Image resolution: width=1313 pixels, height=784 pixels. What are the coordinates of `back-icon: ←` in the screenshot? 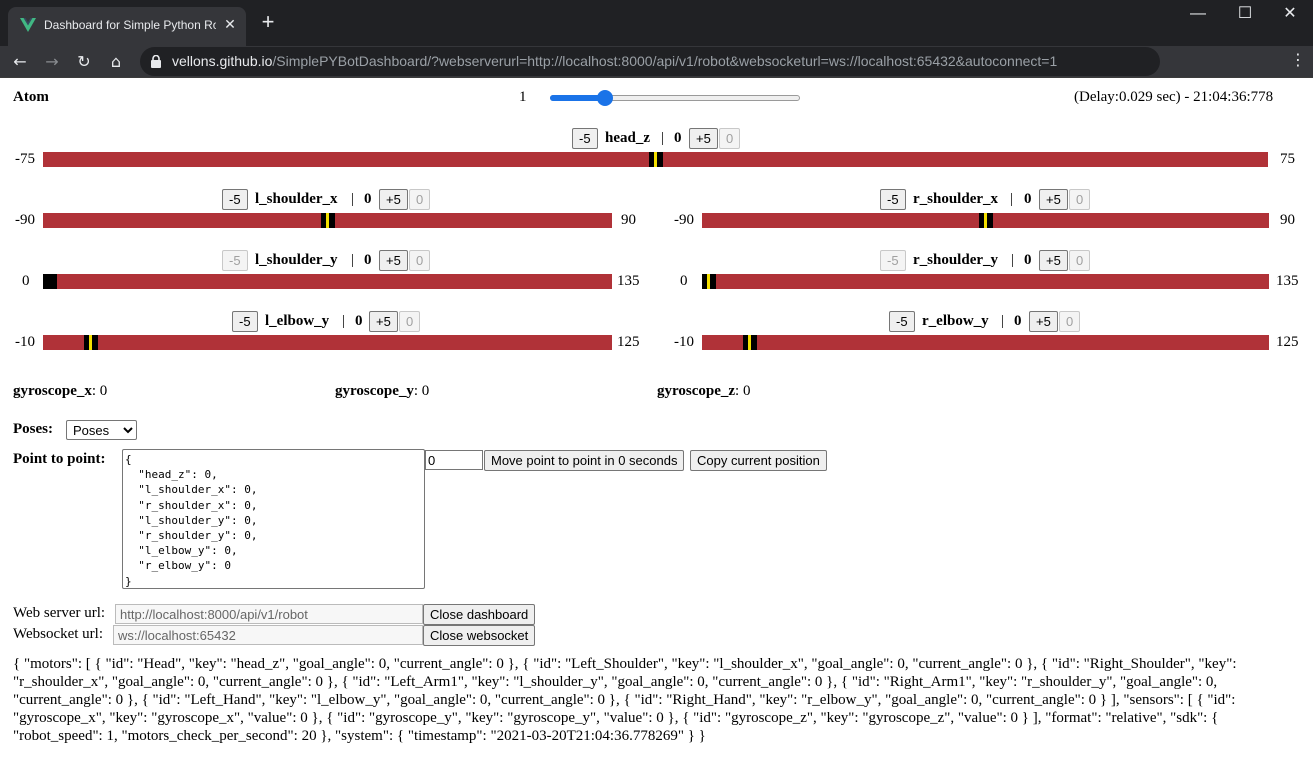 It's located at (20, 62).